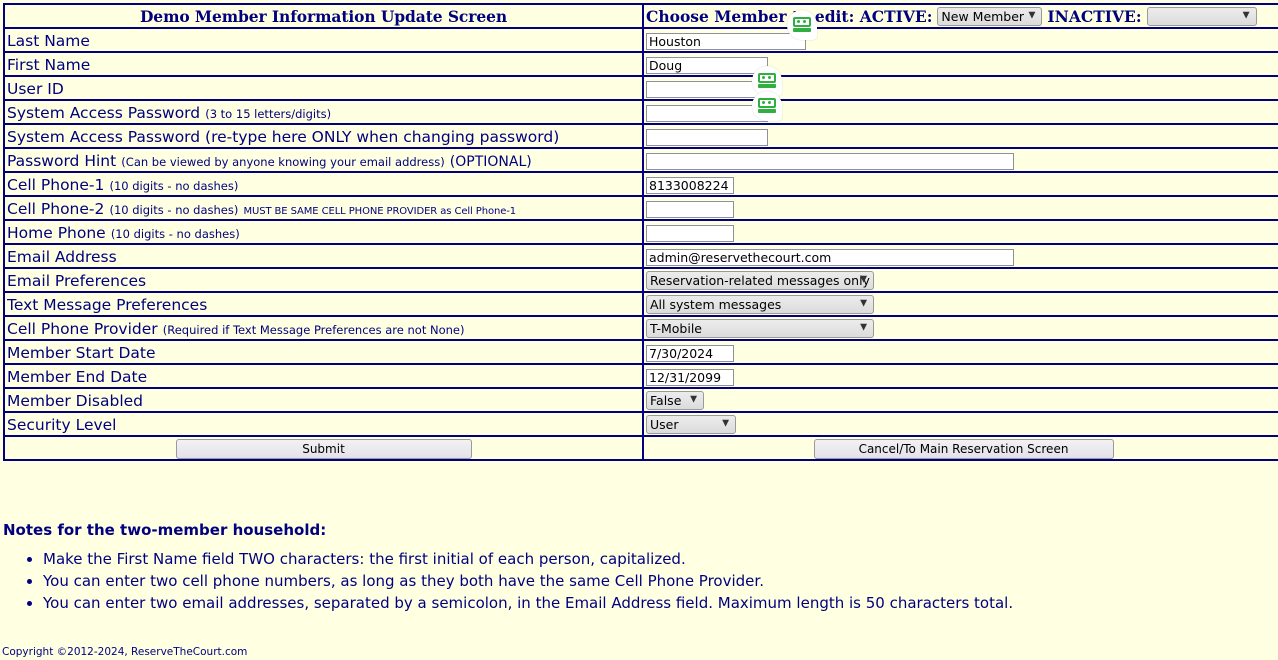 This screenshot has height=660, width=1278. I want to click on user-id-label: User ID, so click(35, 88).